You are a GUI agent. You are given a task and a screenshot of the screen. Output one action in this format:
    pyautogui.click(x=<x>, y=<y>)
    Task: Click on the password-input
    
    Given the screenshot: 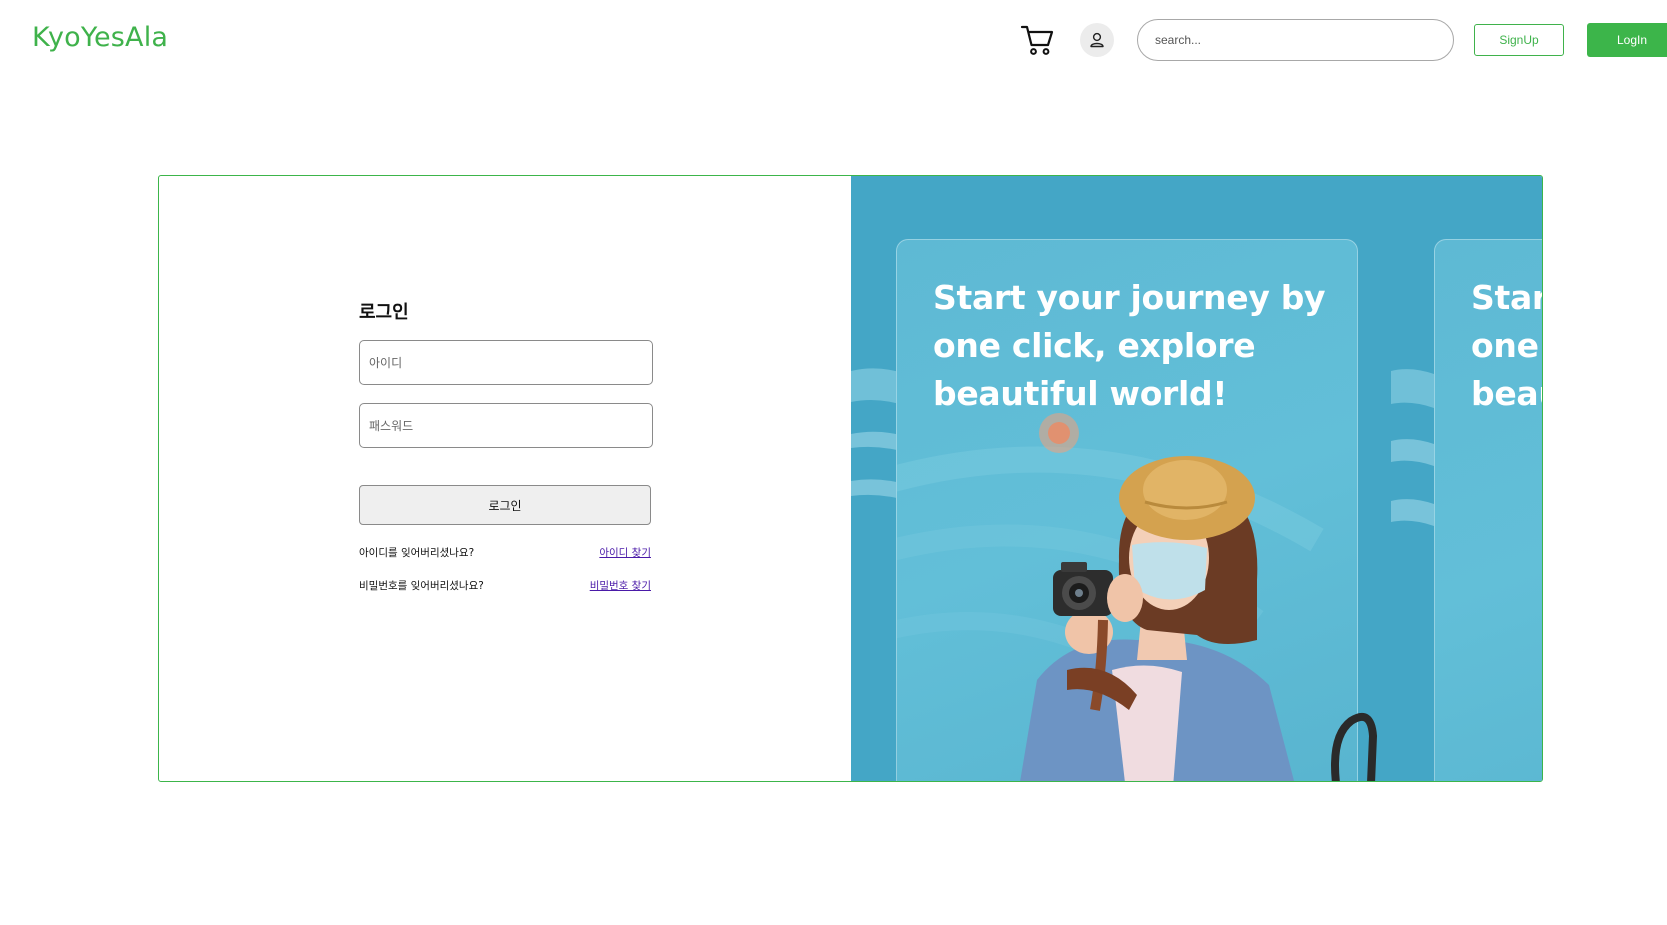 What is the action you would take?
    pyautogui.click(x=506, y=425)
    